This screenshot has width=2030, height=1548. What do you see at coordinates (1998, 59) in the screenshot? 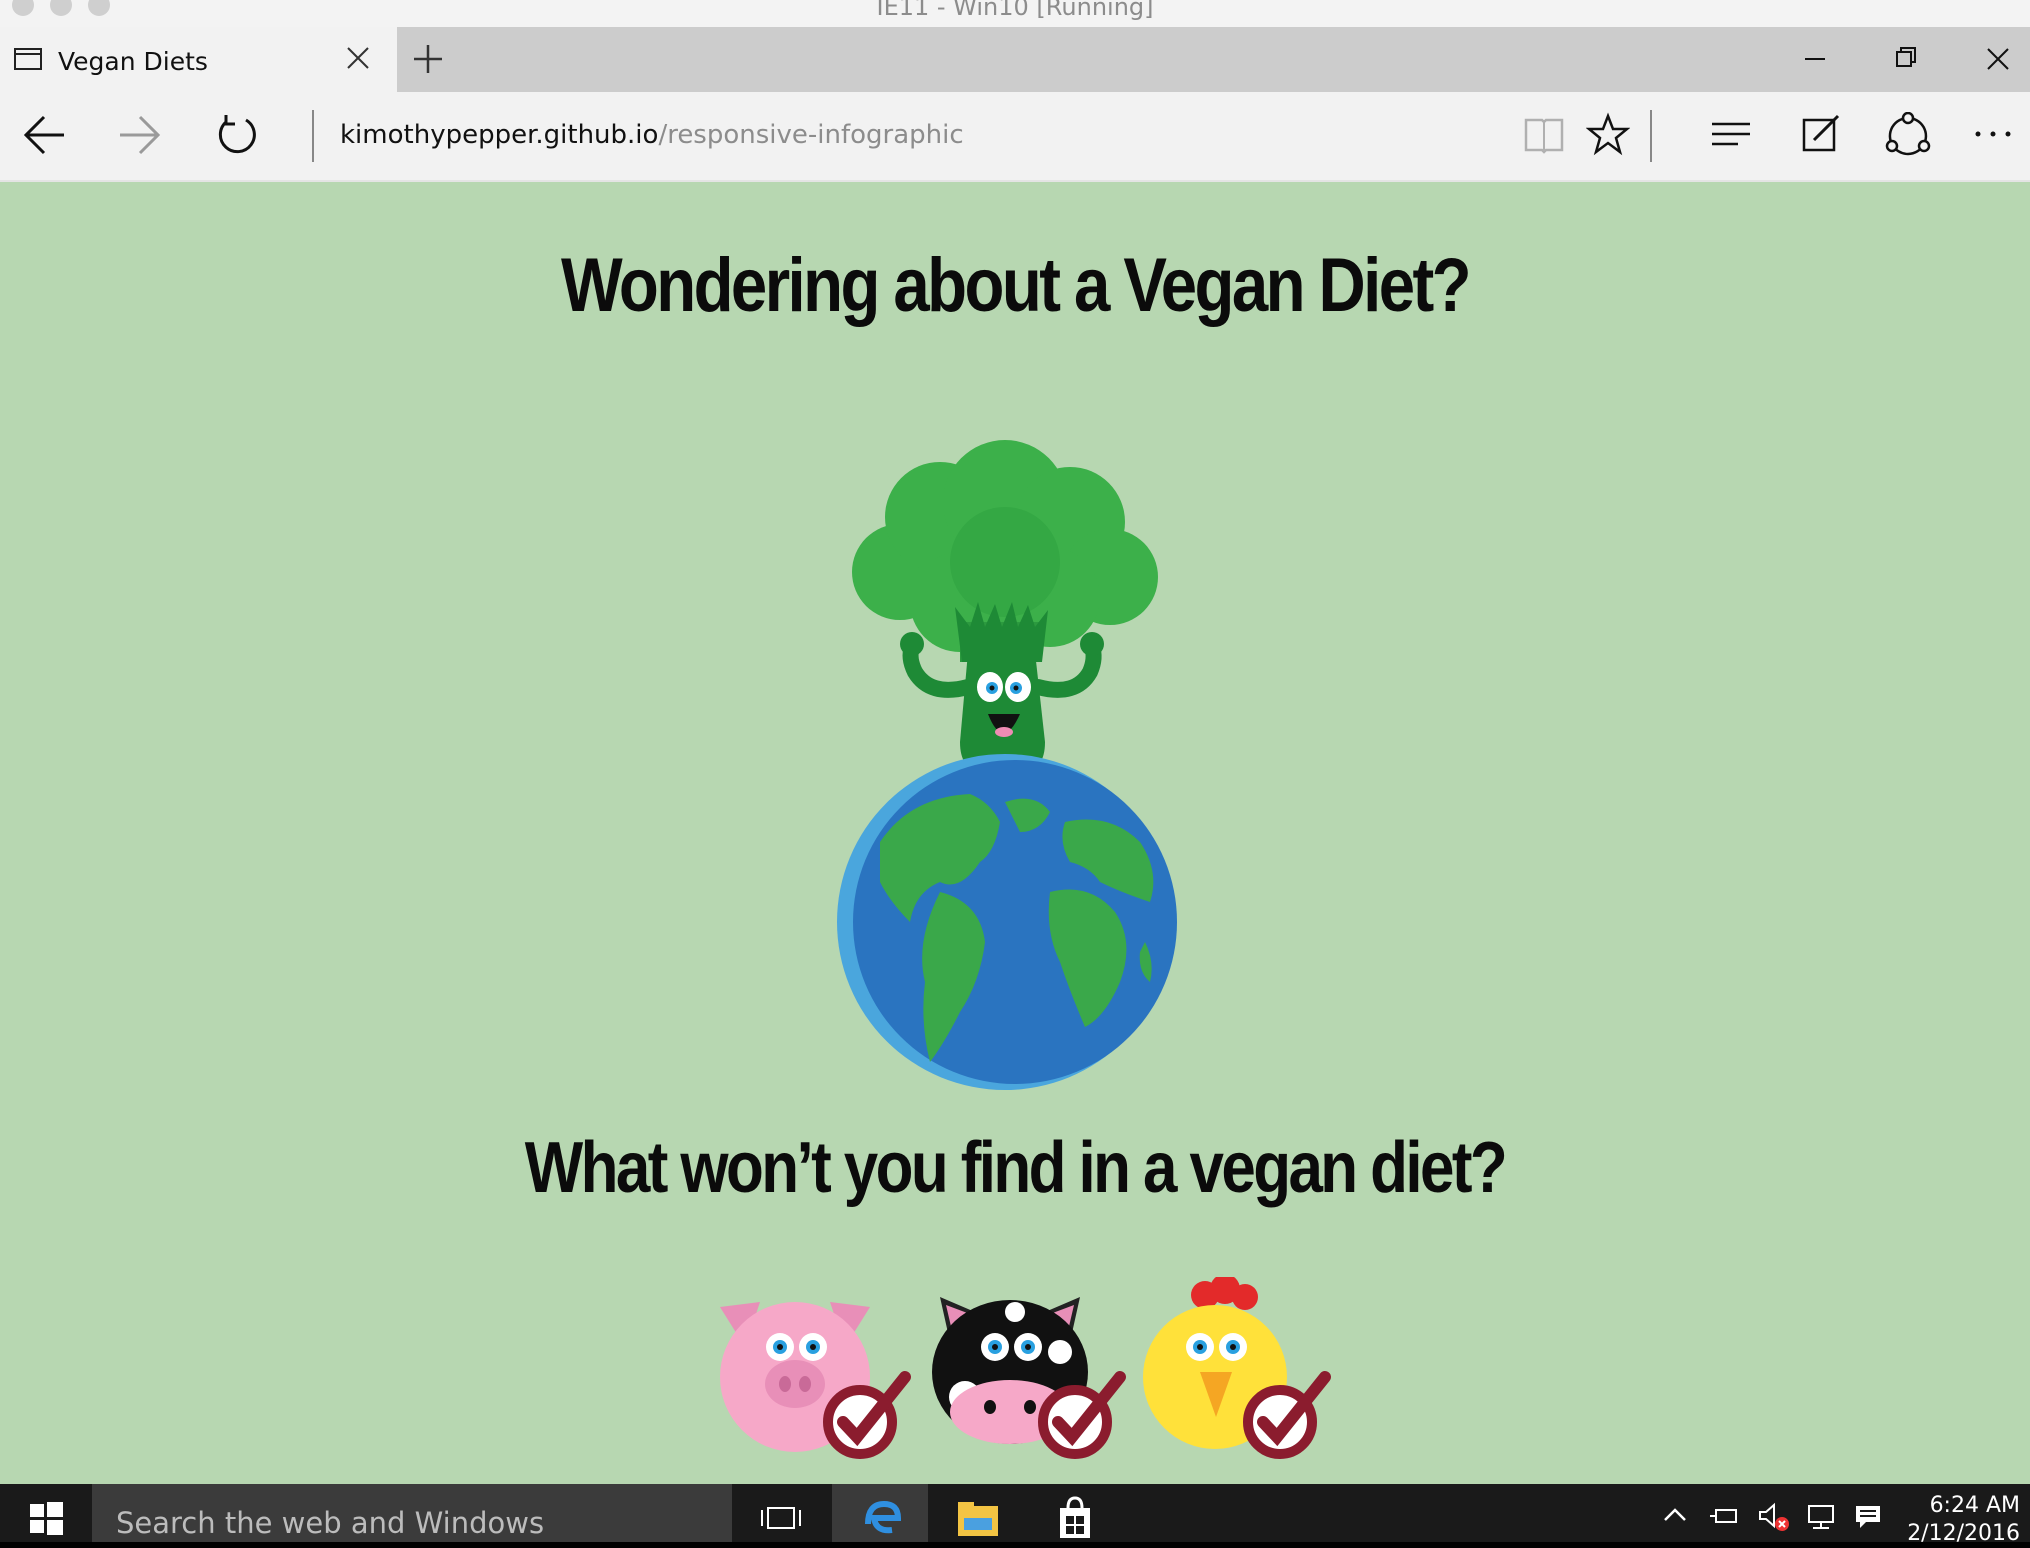
I see `close-window-icon` at bounding box center [1998, 59].